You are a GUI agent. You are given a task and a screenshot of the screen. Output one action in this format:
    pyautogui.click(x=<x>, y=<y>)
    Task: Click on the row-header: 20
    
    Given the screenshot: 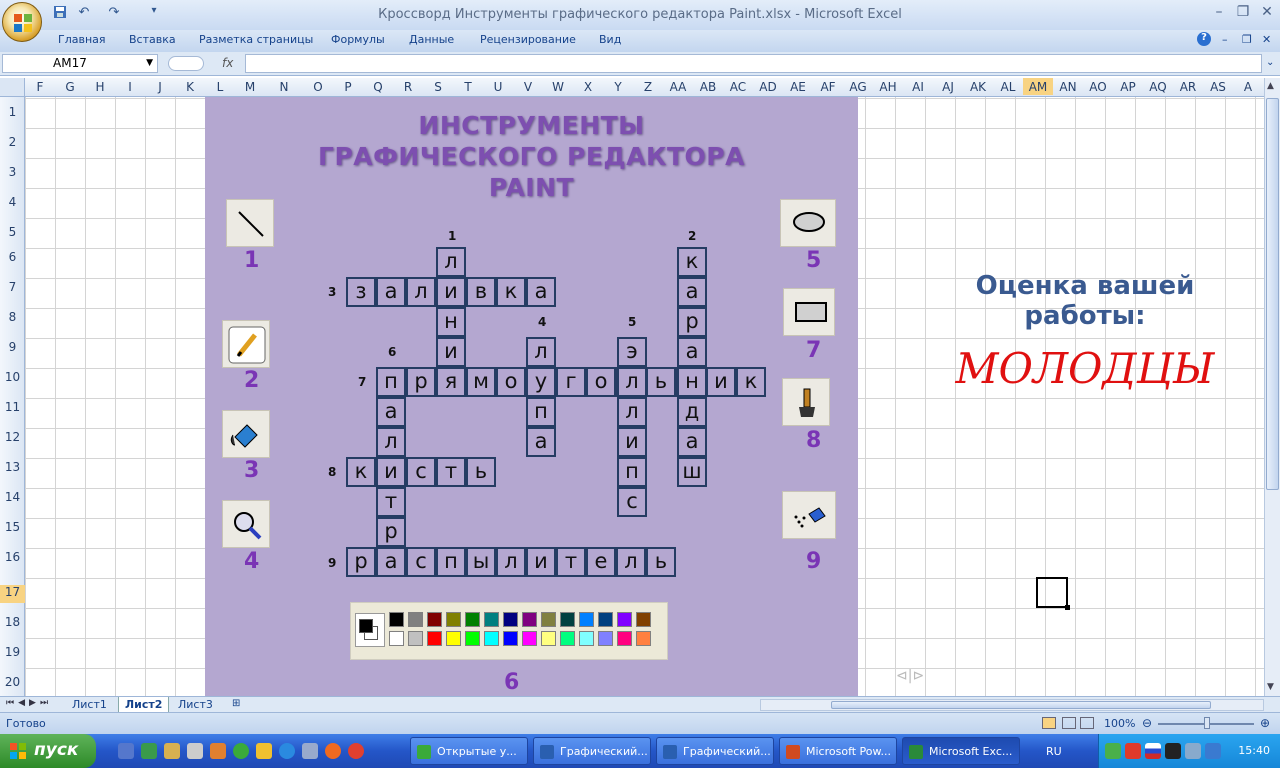 What is the action you would take?
    pyautogui.click(x=12, y=684)
    